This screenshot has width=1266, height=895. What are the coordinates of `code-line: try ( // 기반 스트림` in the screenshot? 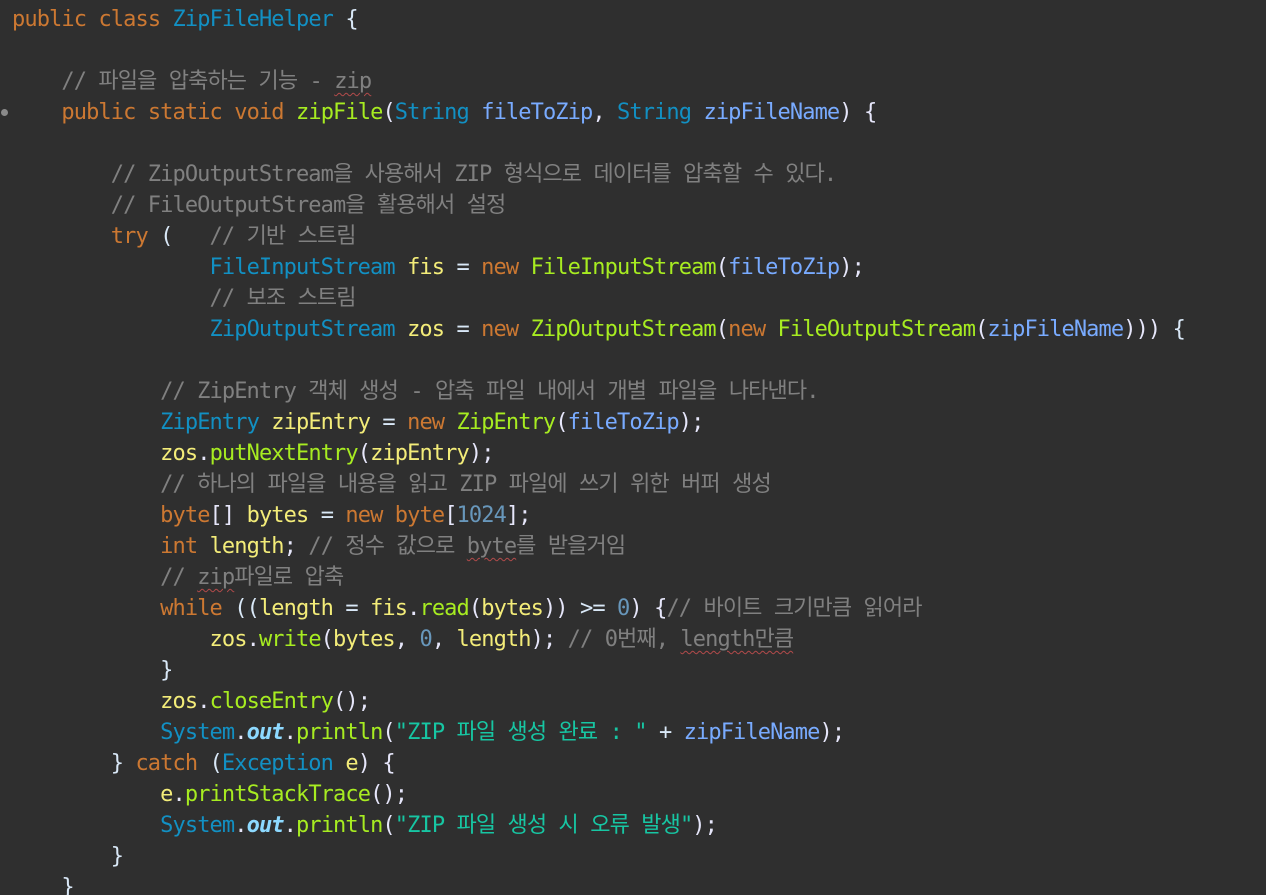 It's located at (598, 236).